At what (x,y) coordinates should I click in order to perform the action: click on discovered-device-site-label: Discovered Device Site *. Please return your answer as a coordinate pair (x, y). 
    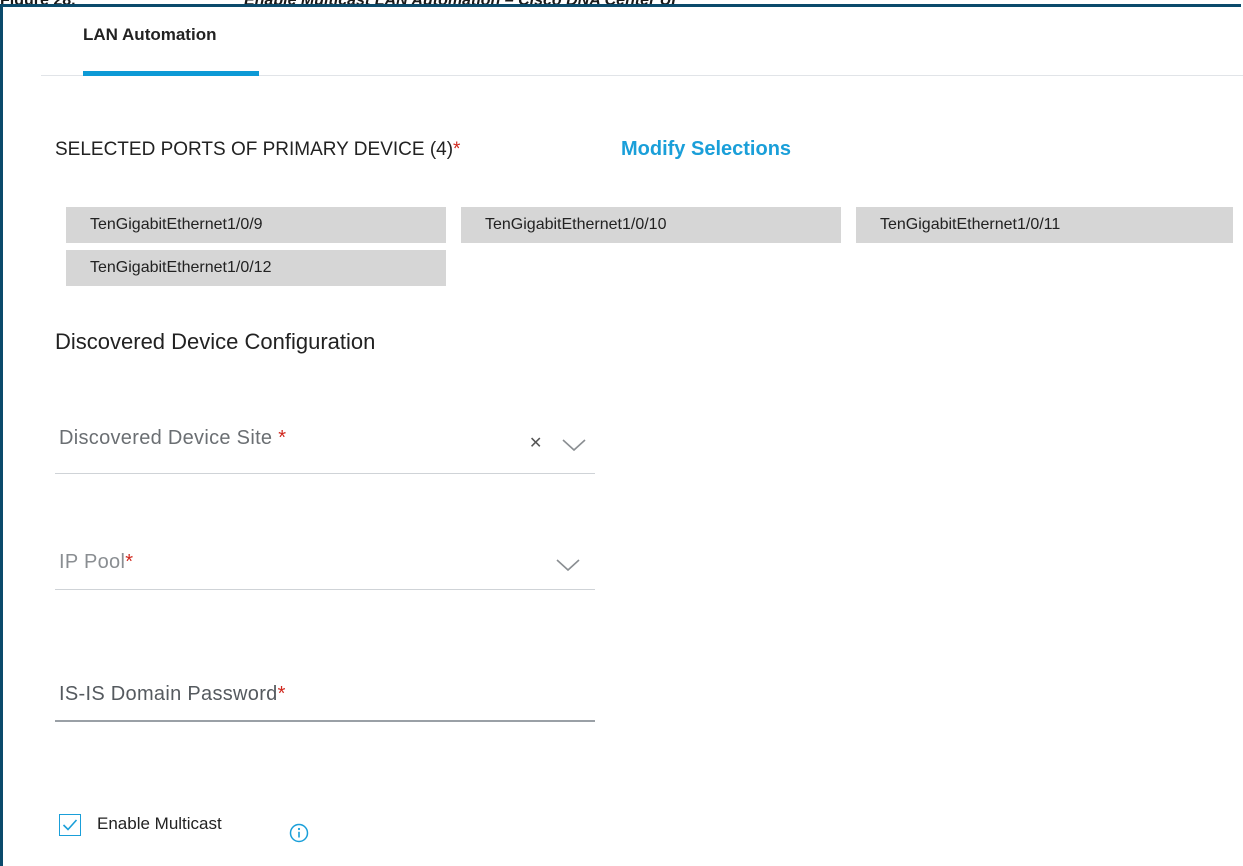
    Looking at the image, I should click on (172, 438).